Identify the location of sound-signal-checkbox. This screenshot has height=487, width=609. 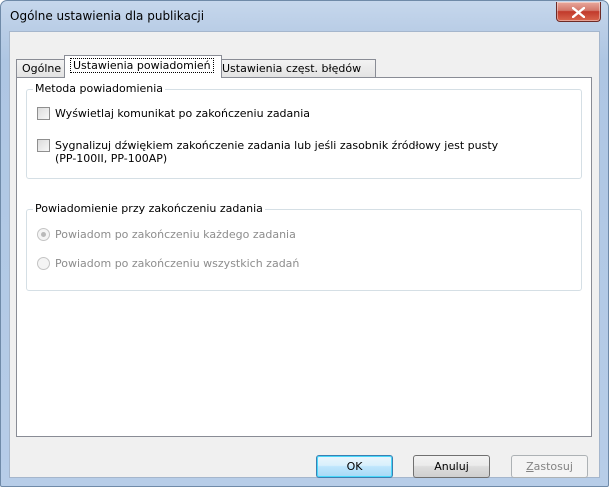
(43, 145).